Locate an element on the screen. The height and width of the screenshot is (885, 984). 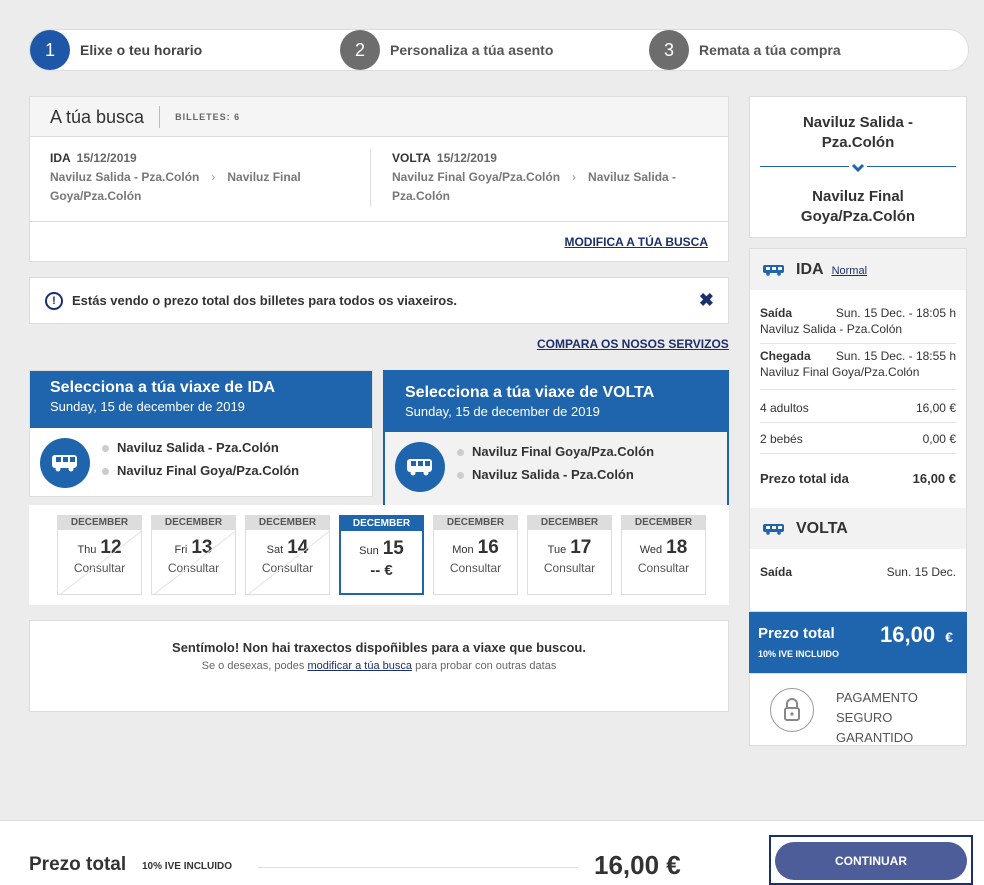
date-dec-18: DECEMBER Wed 18 Consultar is located at coordinates (663, 555).